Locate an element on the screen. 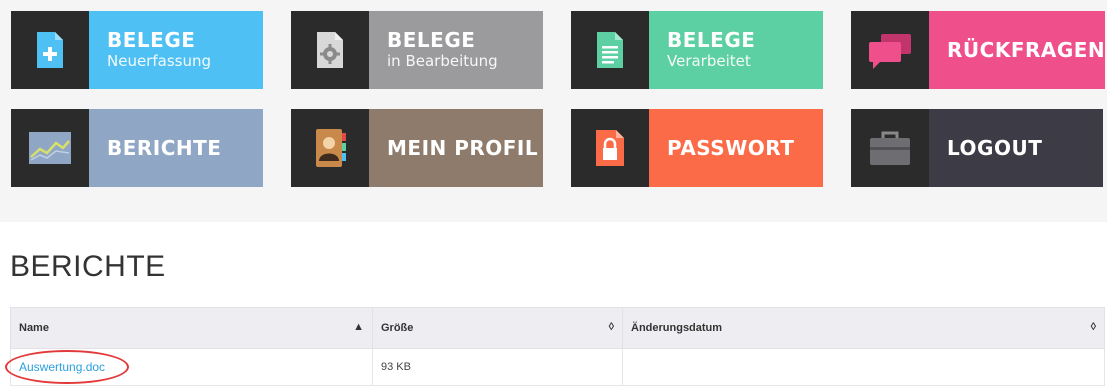  tile-title: BERICHTE is located at coordinates (164, 148).